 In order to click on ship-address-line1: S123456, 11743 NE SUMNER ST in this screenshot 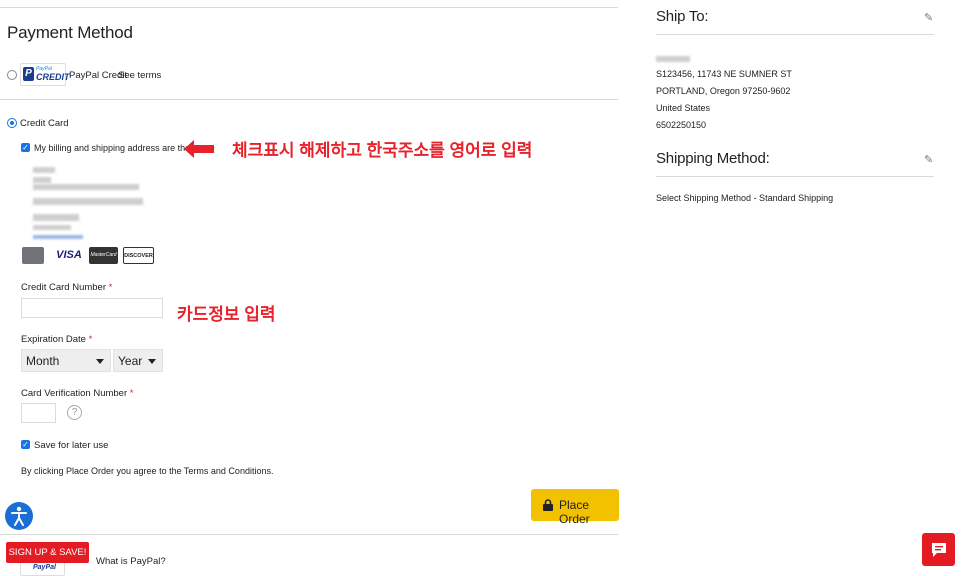, I will do `click(724, 74)`.